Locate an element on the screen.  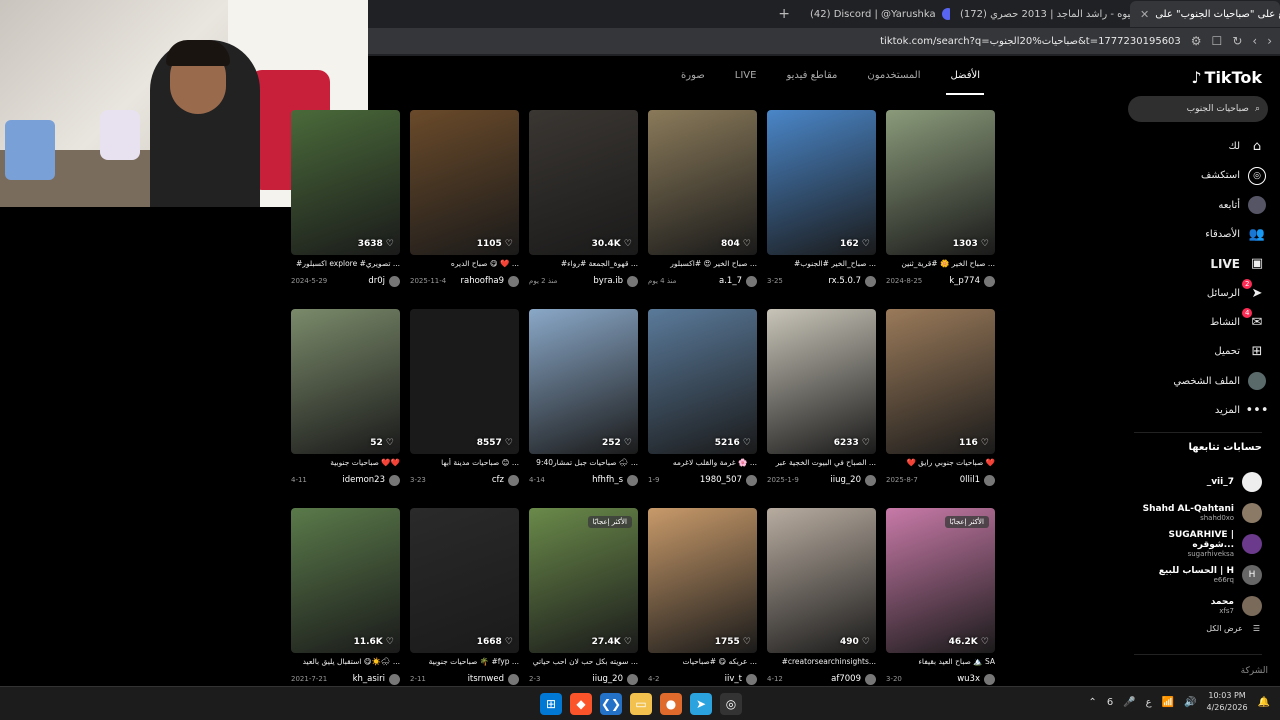
video-author: rahoofha9 is located at coordinates (490, 281).